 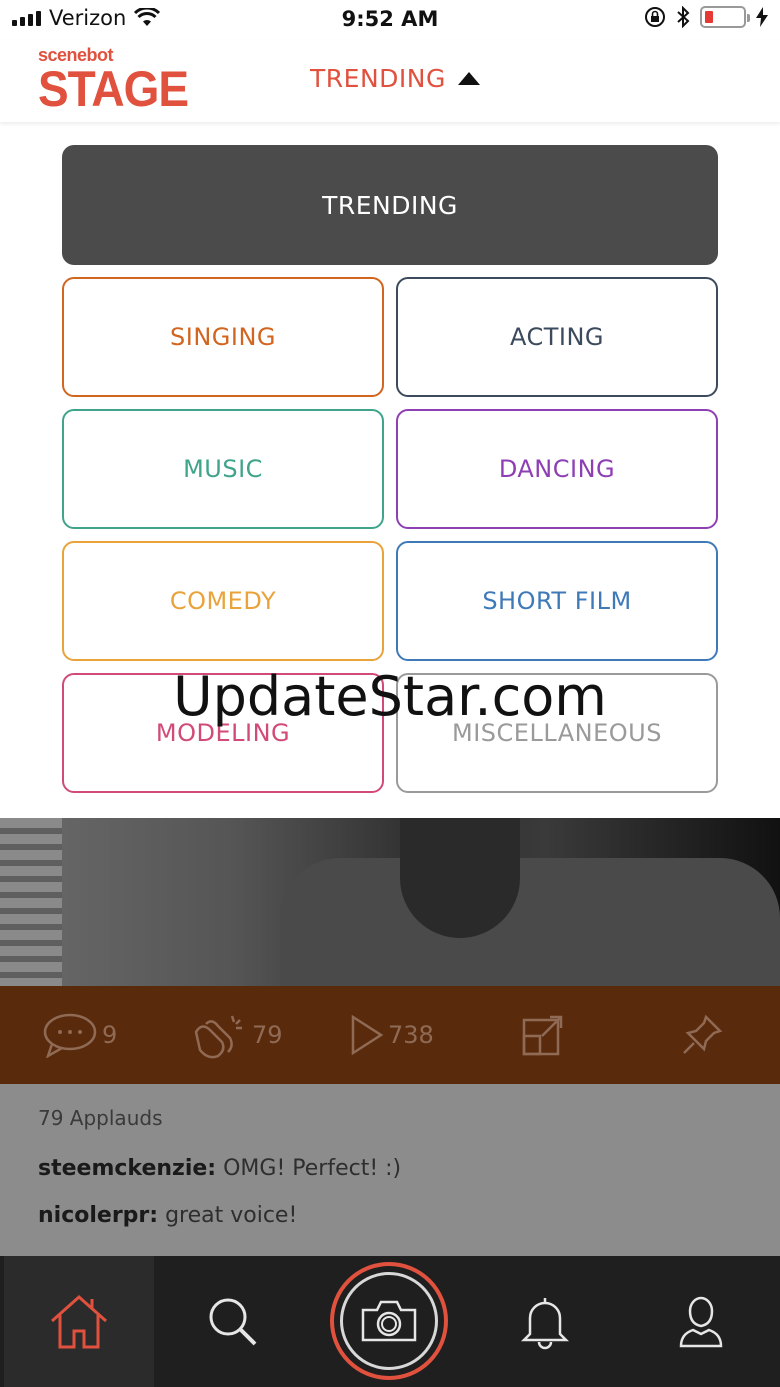 What do you see at coordinates (223, 469) in the screenshot?
I see `category-music: MUSIC` at bounding box center [223, 469].